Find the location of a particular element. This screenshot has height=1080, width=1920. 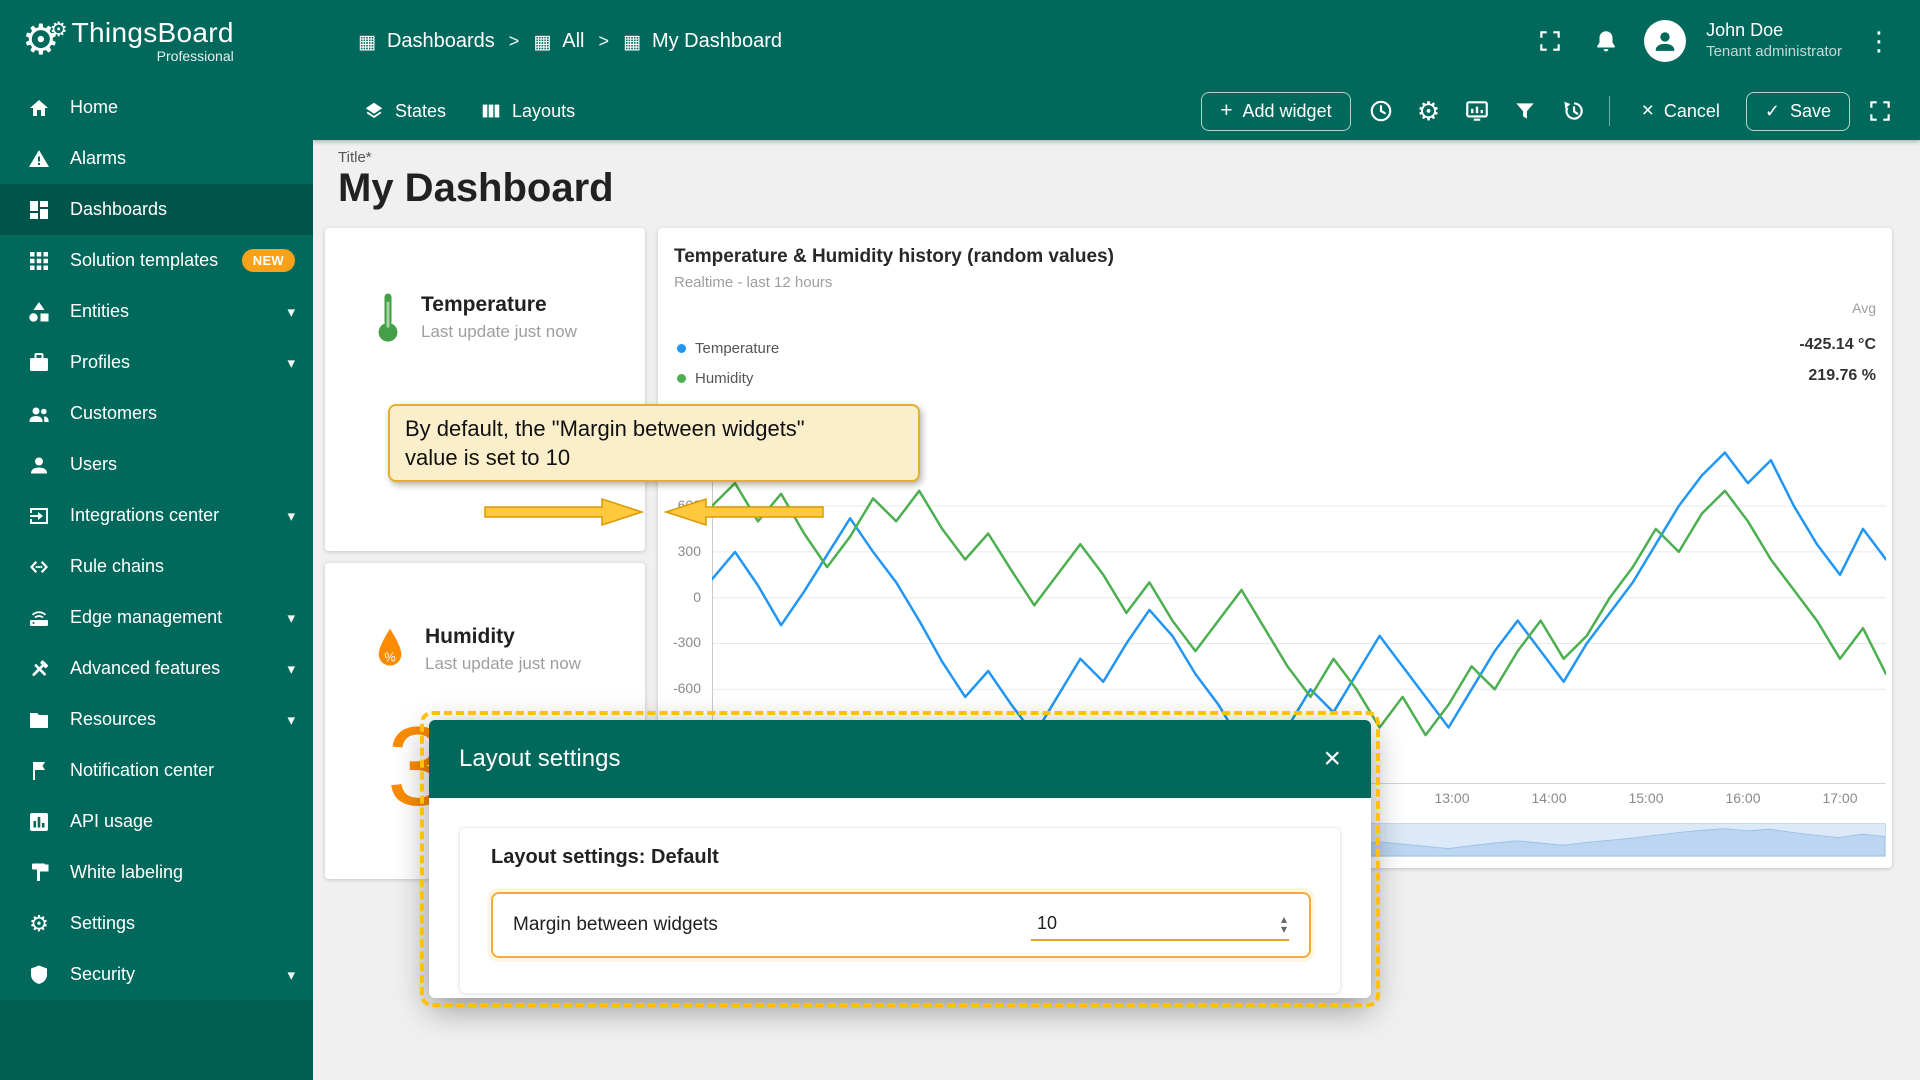

add-widget-label: Add widget is located at coordinates (1287, 110).